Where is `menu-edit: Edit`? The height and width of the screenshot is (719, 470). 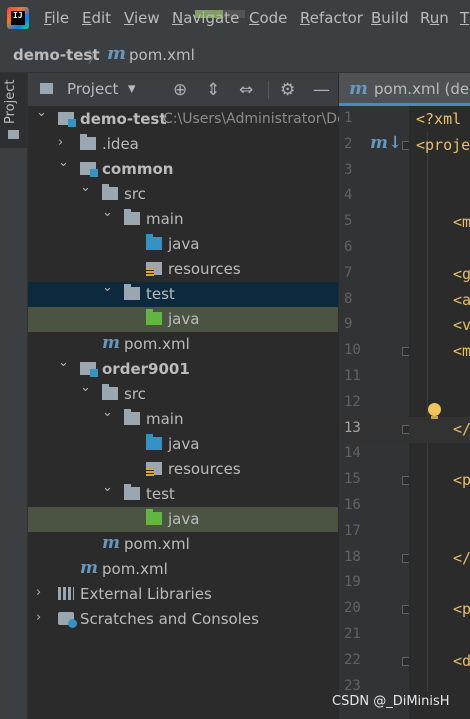
menu-edit: Edit is located at coordinates (96, 18).